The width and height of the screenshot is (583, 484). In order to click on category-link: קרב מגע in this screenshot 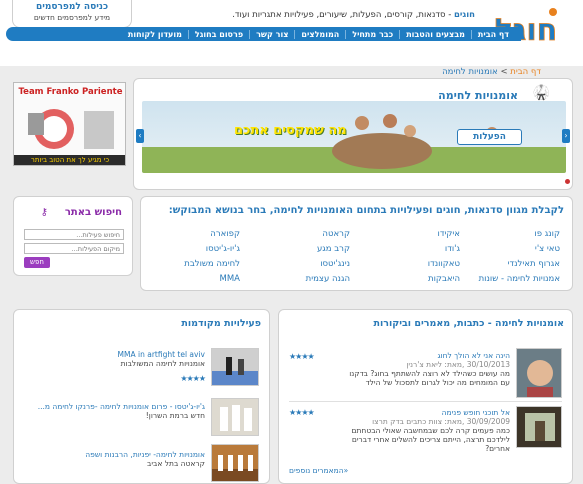, I will do `click(333, 249)`.